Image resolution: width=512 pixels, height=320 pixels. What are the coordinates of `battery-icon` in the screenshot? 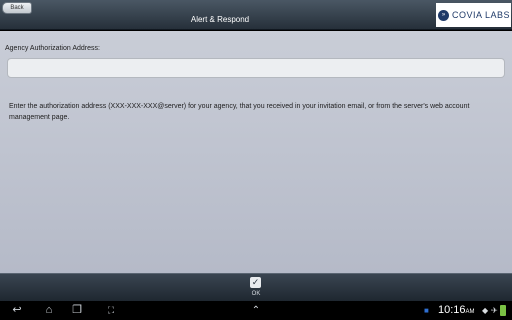 It's located at (503, 310).